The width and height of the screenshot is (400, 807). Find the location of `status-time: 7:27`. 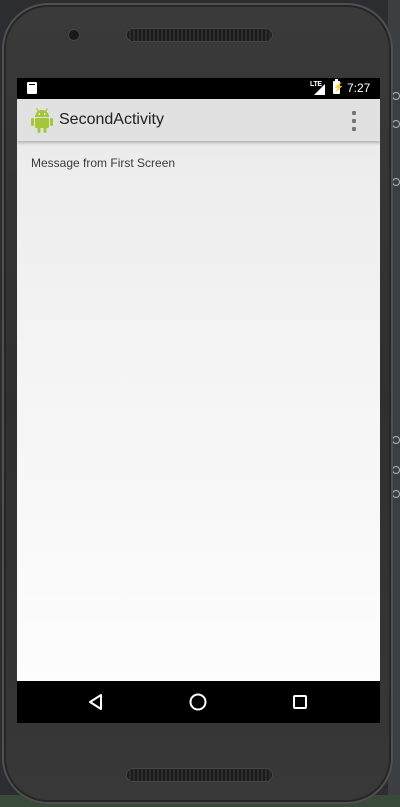

status-time: 7:27 is located at coordinates (359, 88).